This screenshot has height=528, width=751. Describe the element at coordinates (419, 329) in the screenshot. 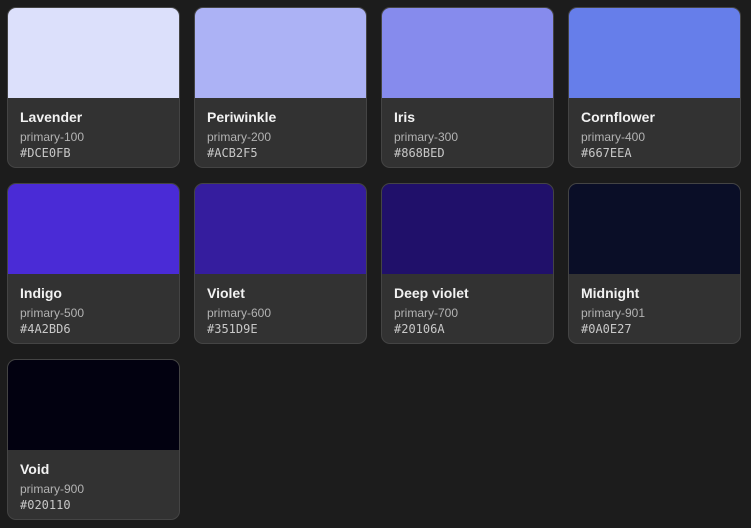

I see `swatch-hex: #20106A` at that location.